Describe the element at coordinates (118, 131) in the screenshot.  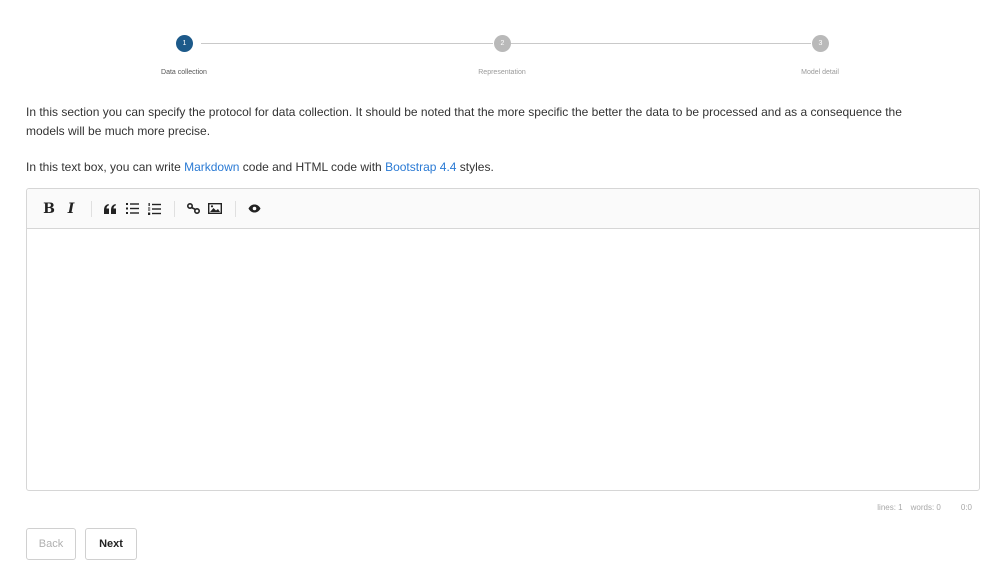
I see `intro-line-2: models will be much more precise.` at that location.